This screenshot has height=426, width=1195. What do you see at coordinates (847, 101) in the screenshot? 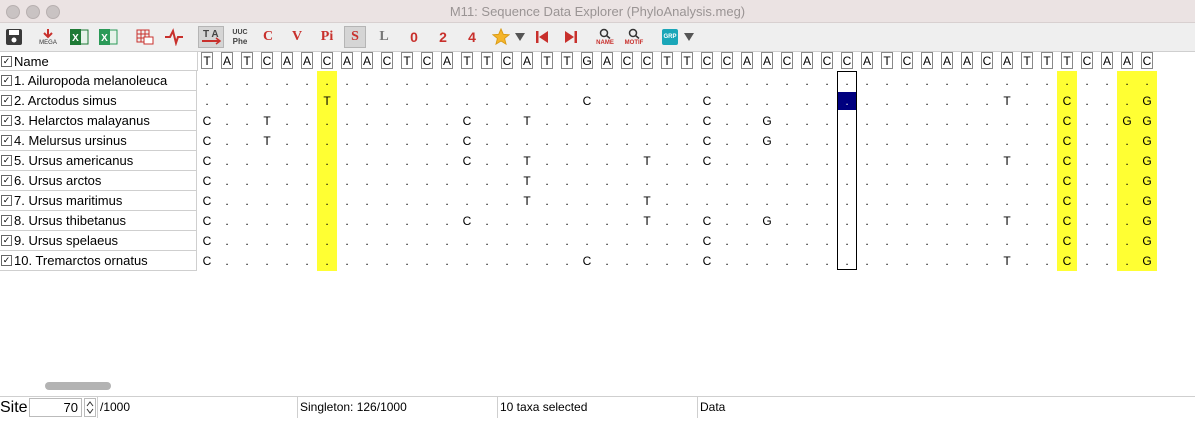
I see `selected-cell: .` at bounding box center [847, 101].